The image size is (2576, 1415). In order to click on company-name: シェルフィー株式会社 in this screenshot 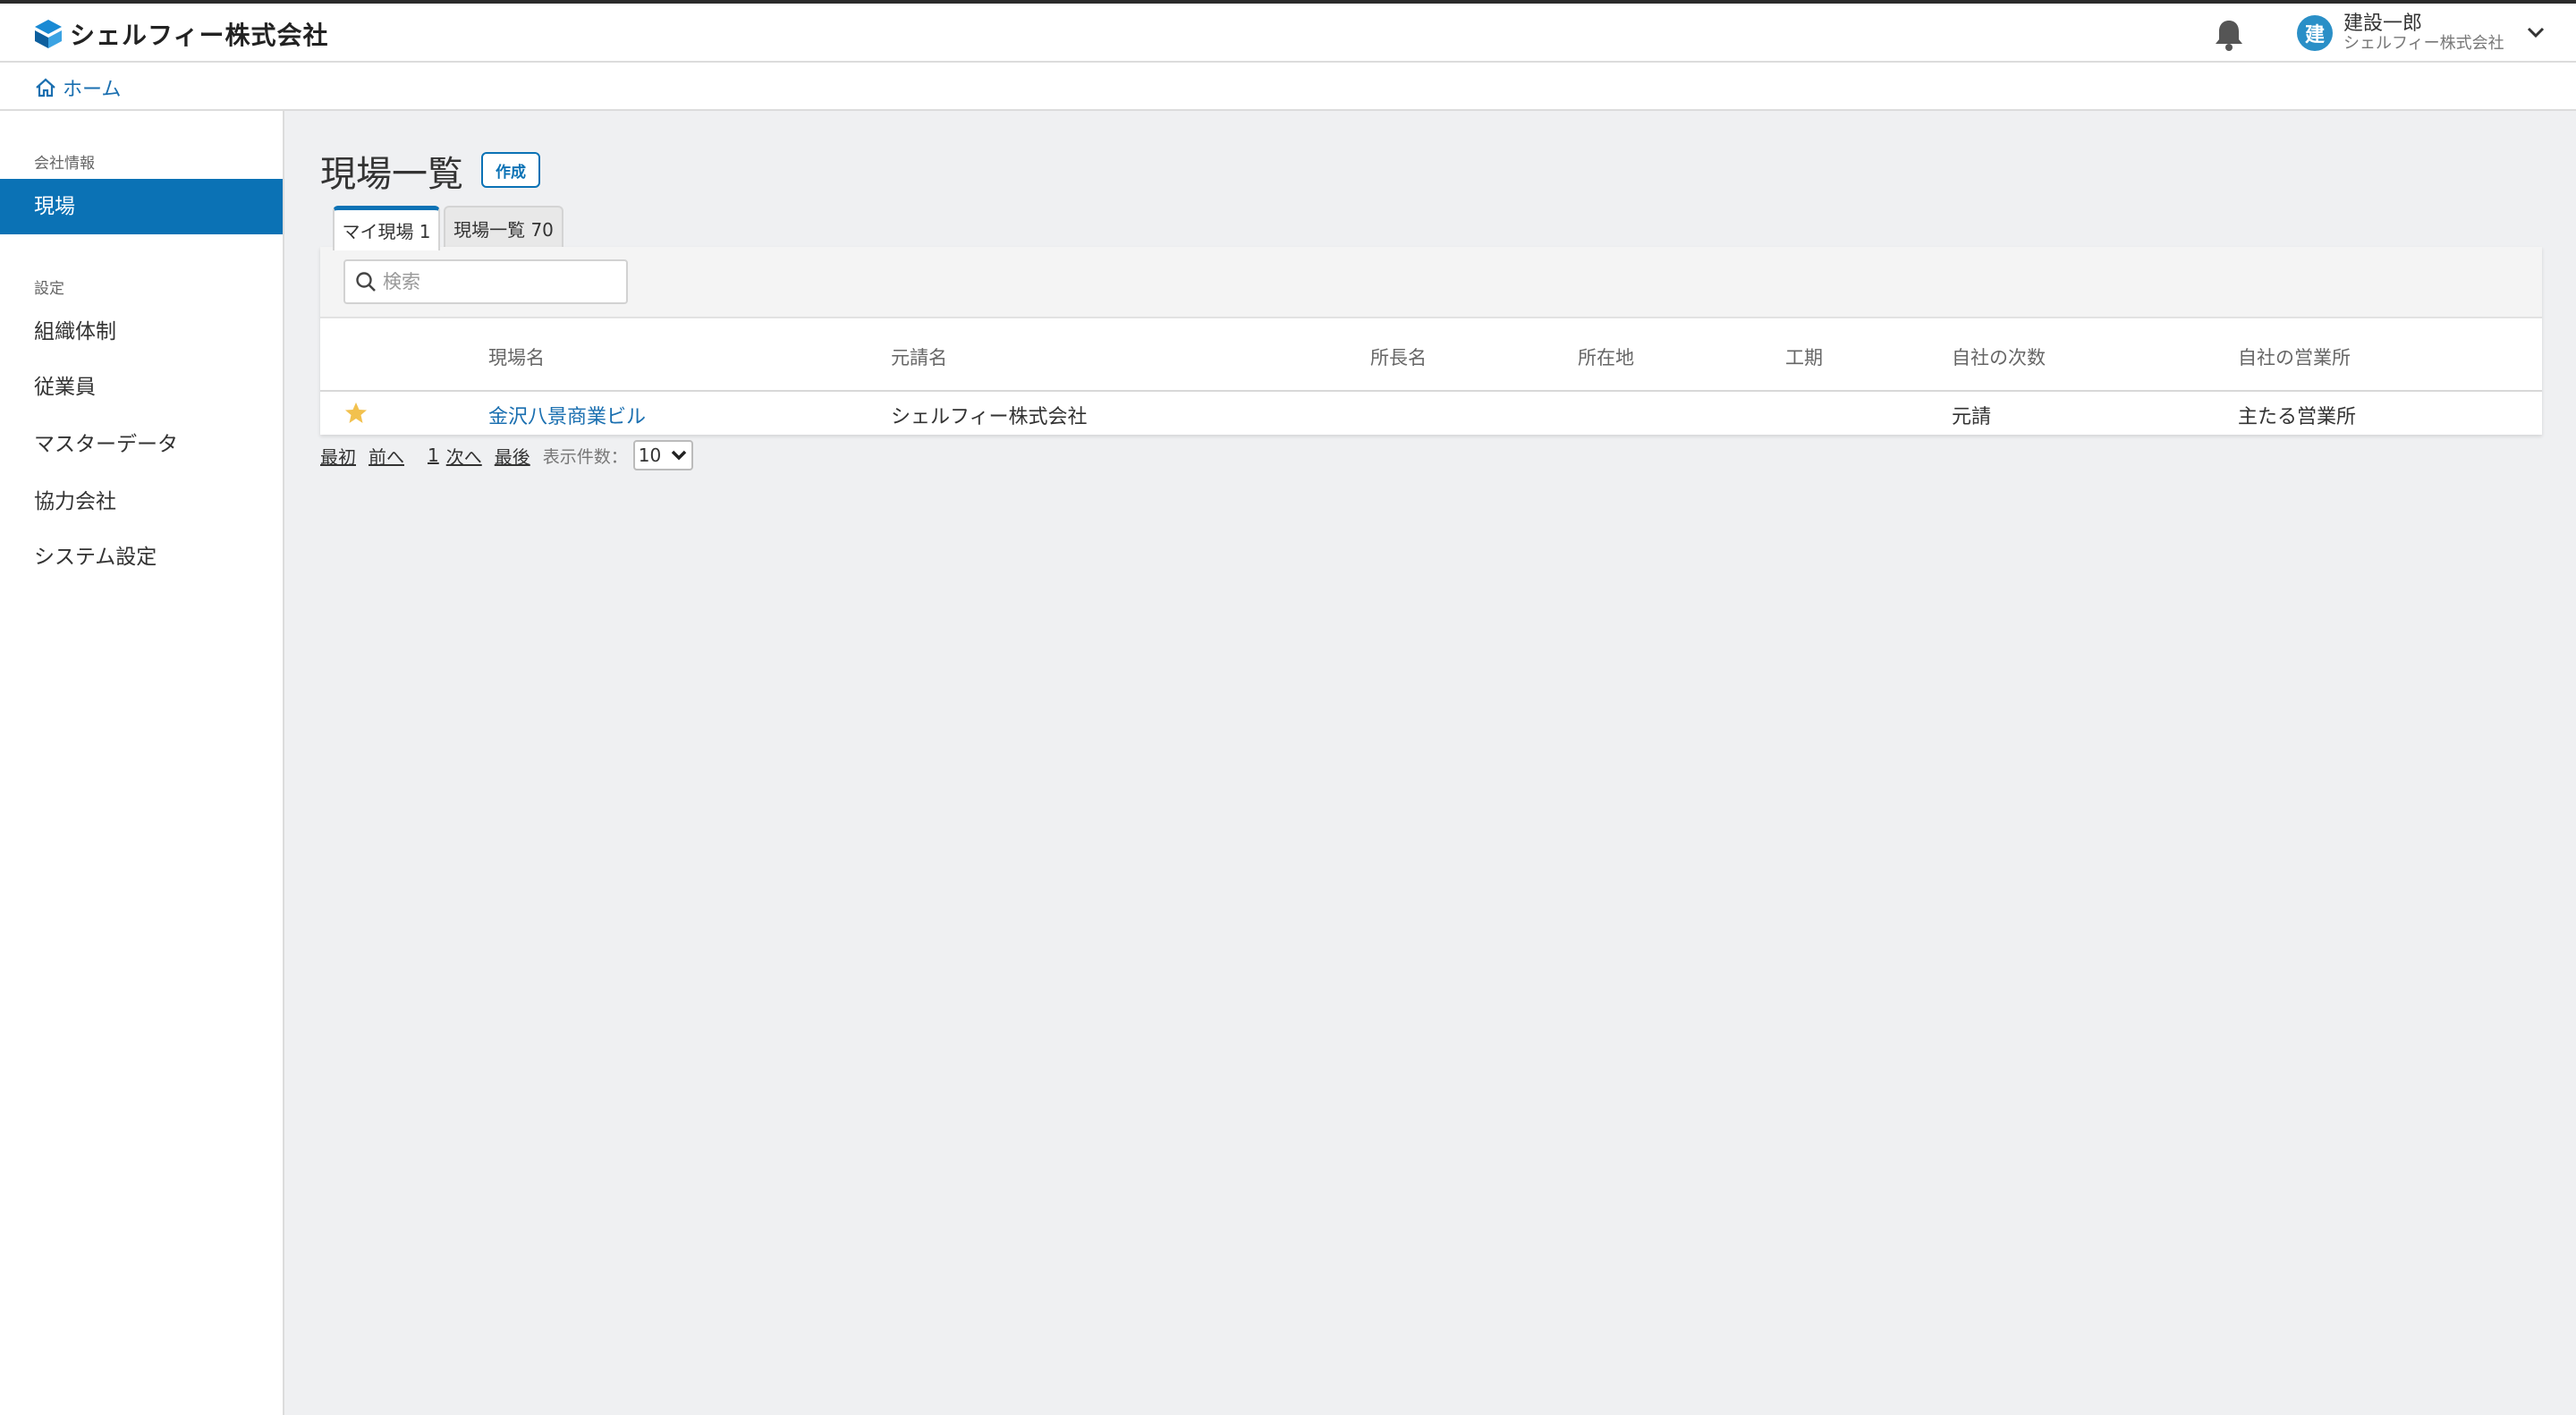, I will do `click(199, 35)`.